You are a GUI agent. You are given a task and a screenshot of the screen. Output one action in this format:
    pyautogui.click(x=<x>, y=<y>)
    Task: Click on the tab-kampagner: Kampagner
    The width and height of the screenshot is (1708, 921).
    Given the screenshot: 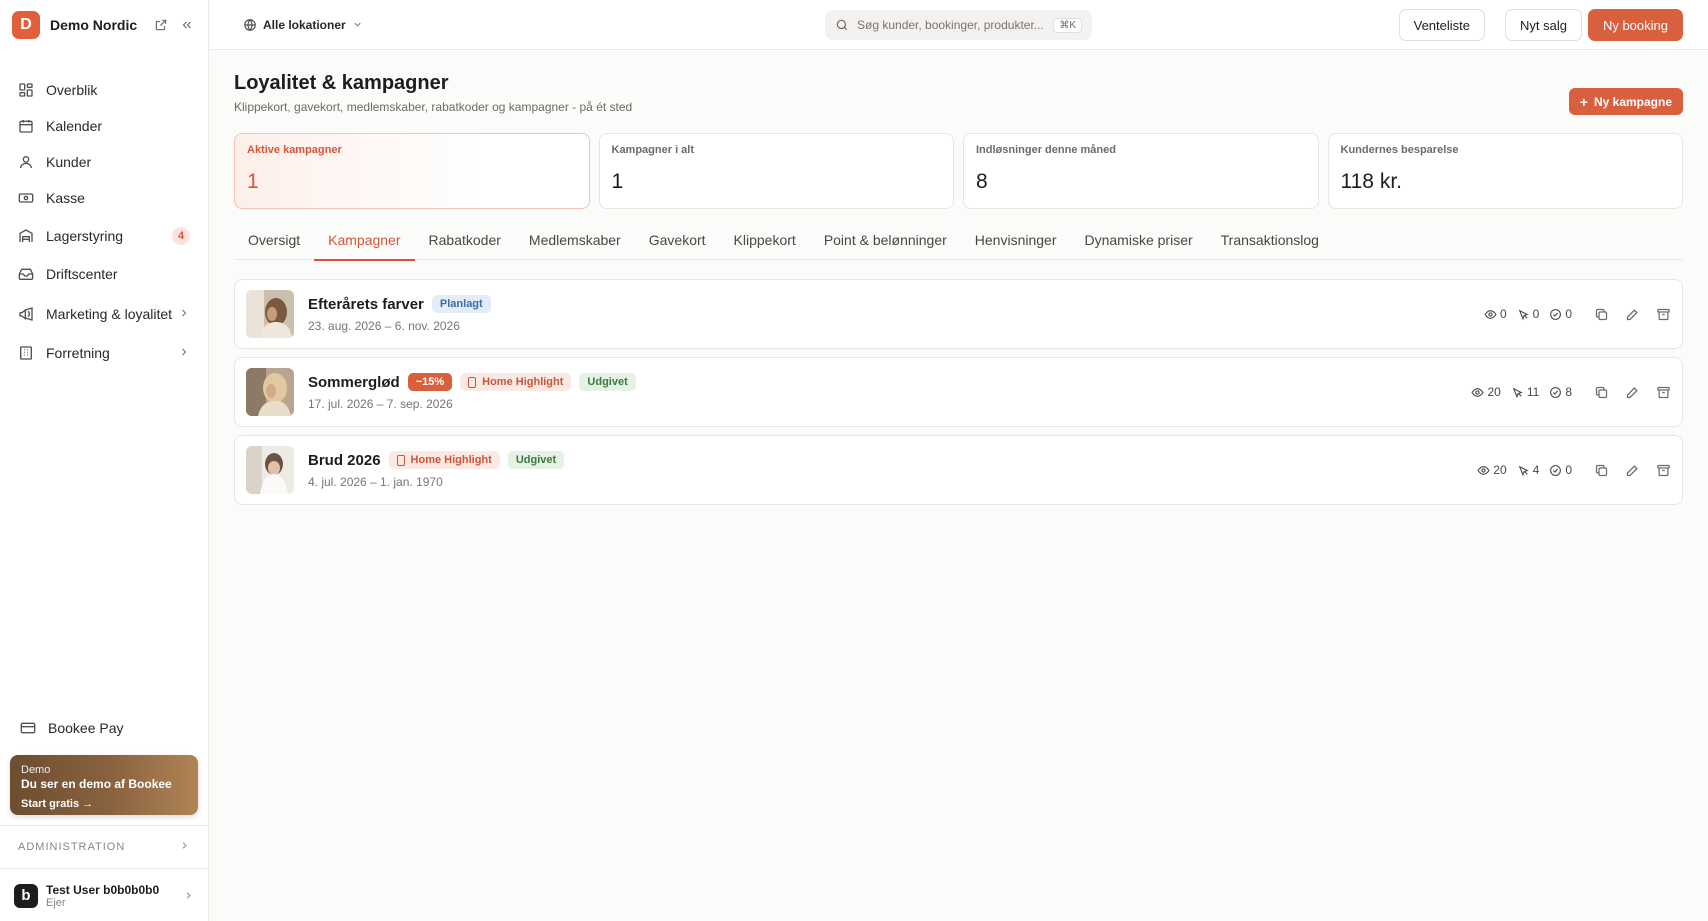 What is the action you would take?
    pyautogui.click(x=364, y=240)
    